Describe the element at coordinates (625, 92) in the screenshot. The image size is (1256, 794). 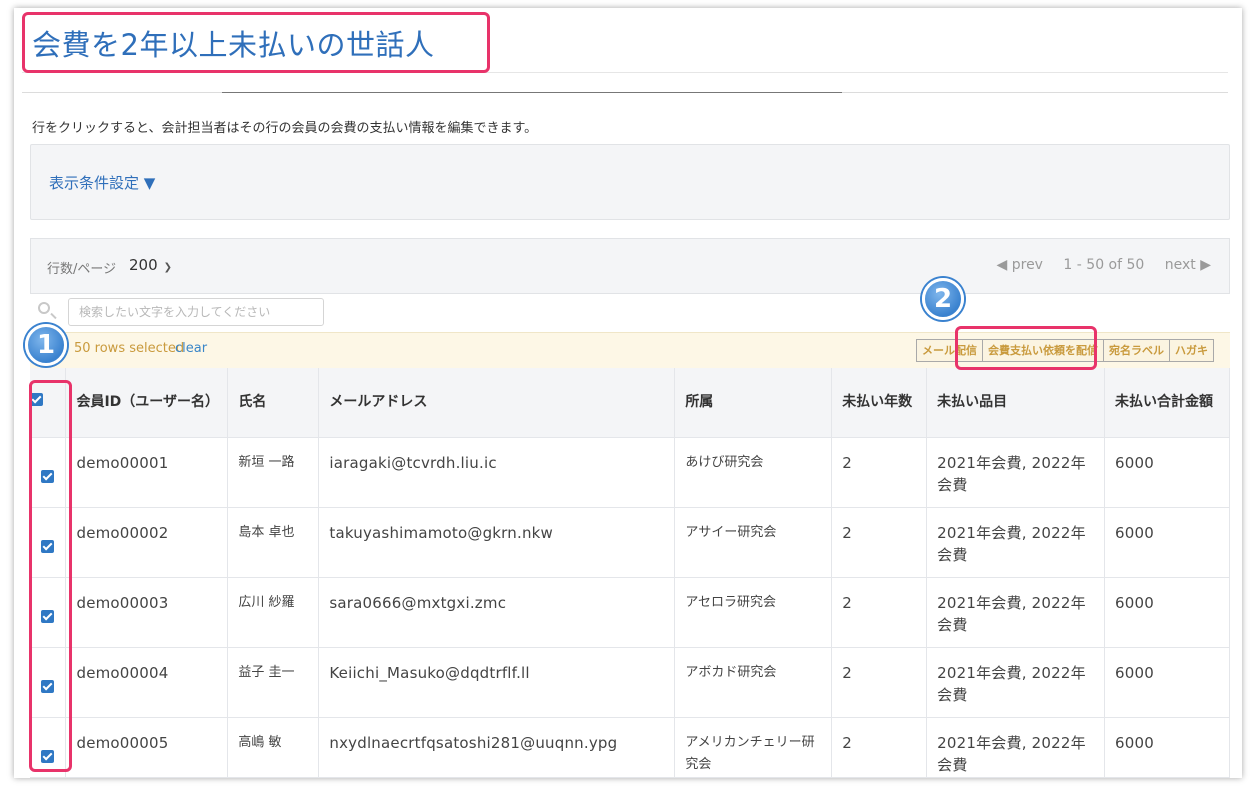
I see `divider` at that location.